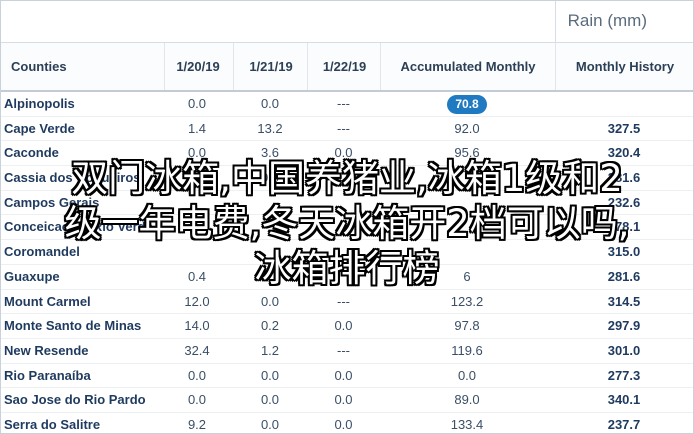 The width and height of the screenshot is (694, 434). I want to click on rain-1-21-19: 0.2, so click(270, 326).